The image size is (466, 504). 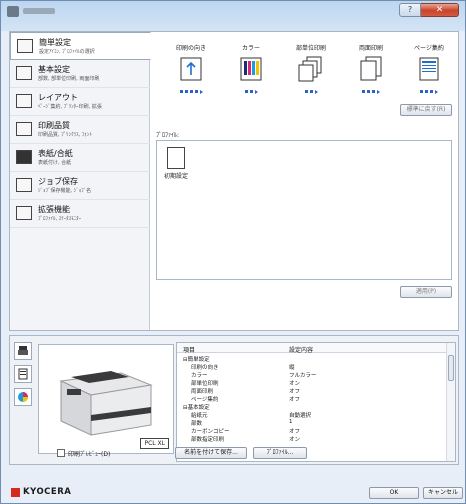 I want to click on duplex-preset, so click(x=371, y=69).